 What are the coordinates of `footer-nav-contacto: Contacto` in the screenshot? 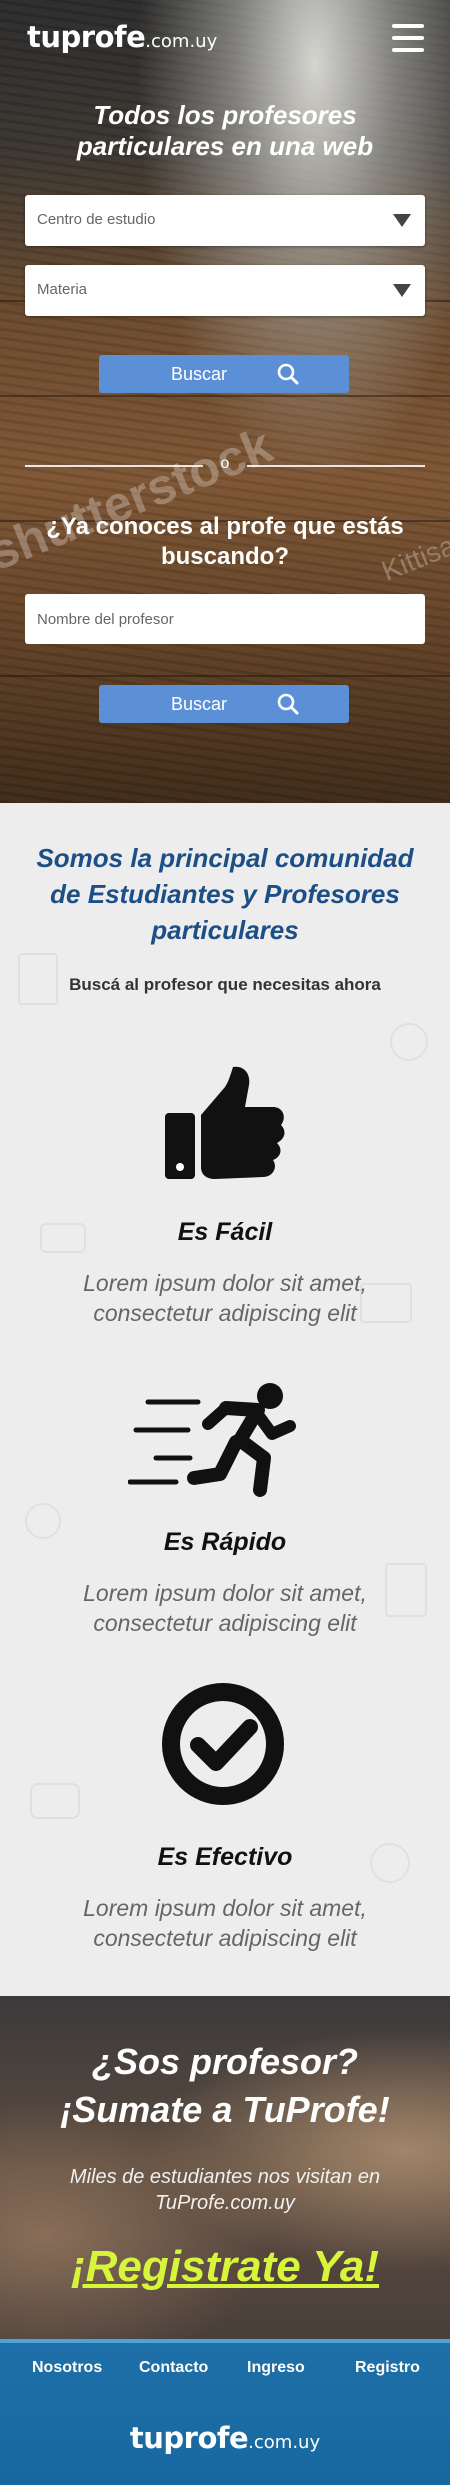 It's located at (173, 2368).